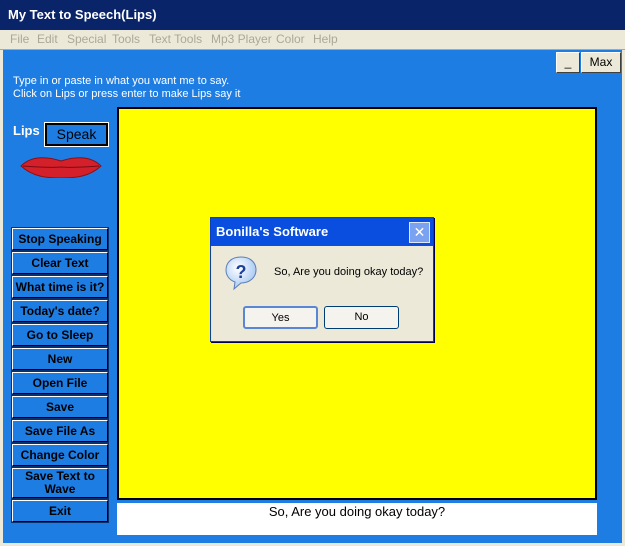 The width and height of the screenshot is (625, 546). What do you see at coordinates (325, 39) in the screenshot?
I see `menu-help: Help` at bounding box center [325, 39].